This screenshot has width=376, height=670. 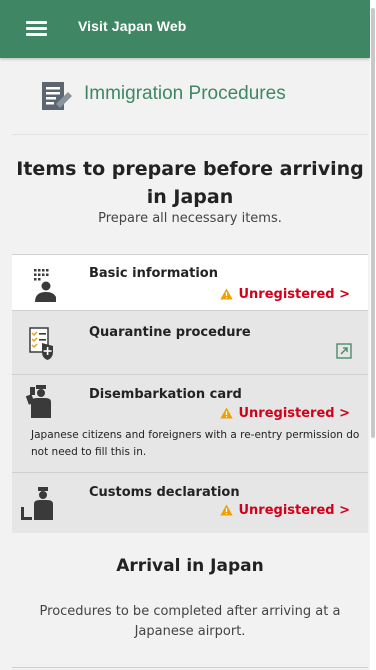 I want to click on prepare-subtitle: Prepare all necessary items., so click(x=190, y=218).